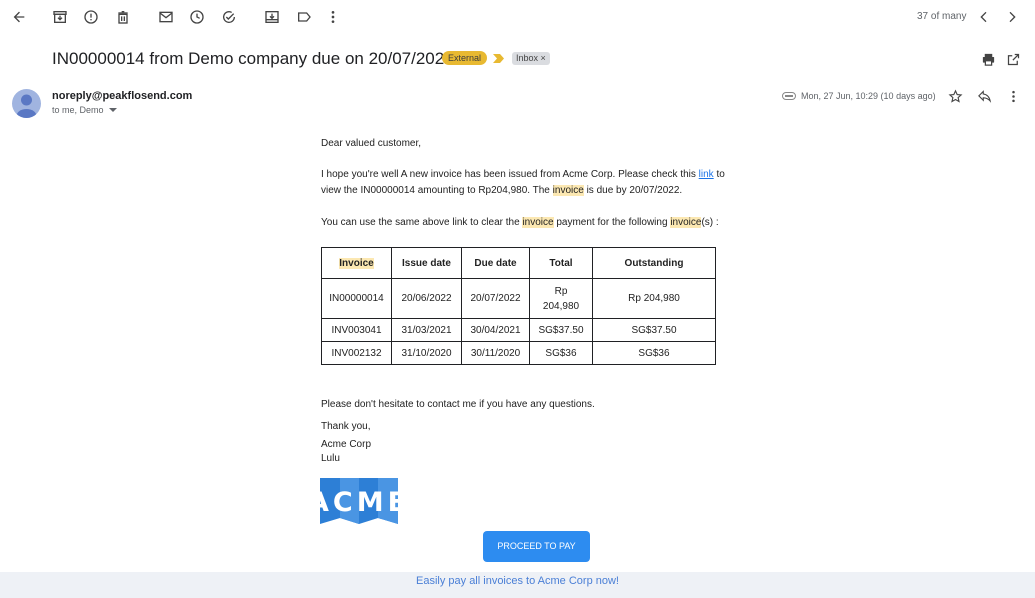  Describe the element at coordinates (346, 426) in the screenshot. I see `thanks-text: Thank you,` at that location.